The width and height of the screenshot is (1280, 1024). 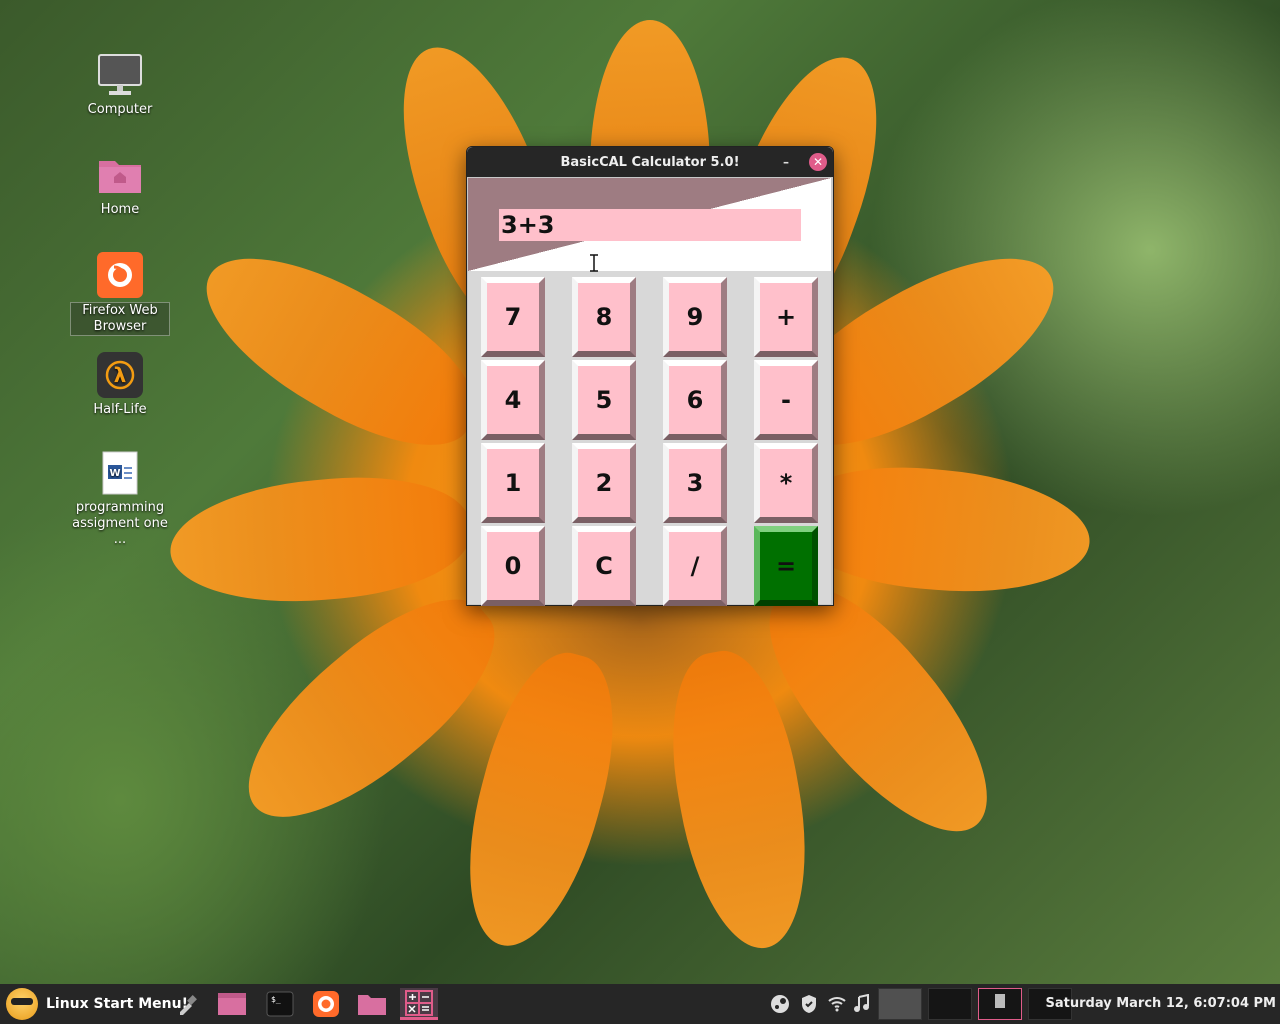 I want to click on key-8: 8, so click(x=604, y=317).